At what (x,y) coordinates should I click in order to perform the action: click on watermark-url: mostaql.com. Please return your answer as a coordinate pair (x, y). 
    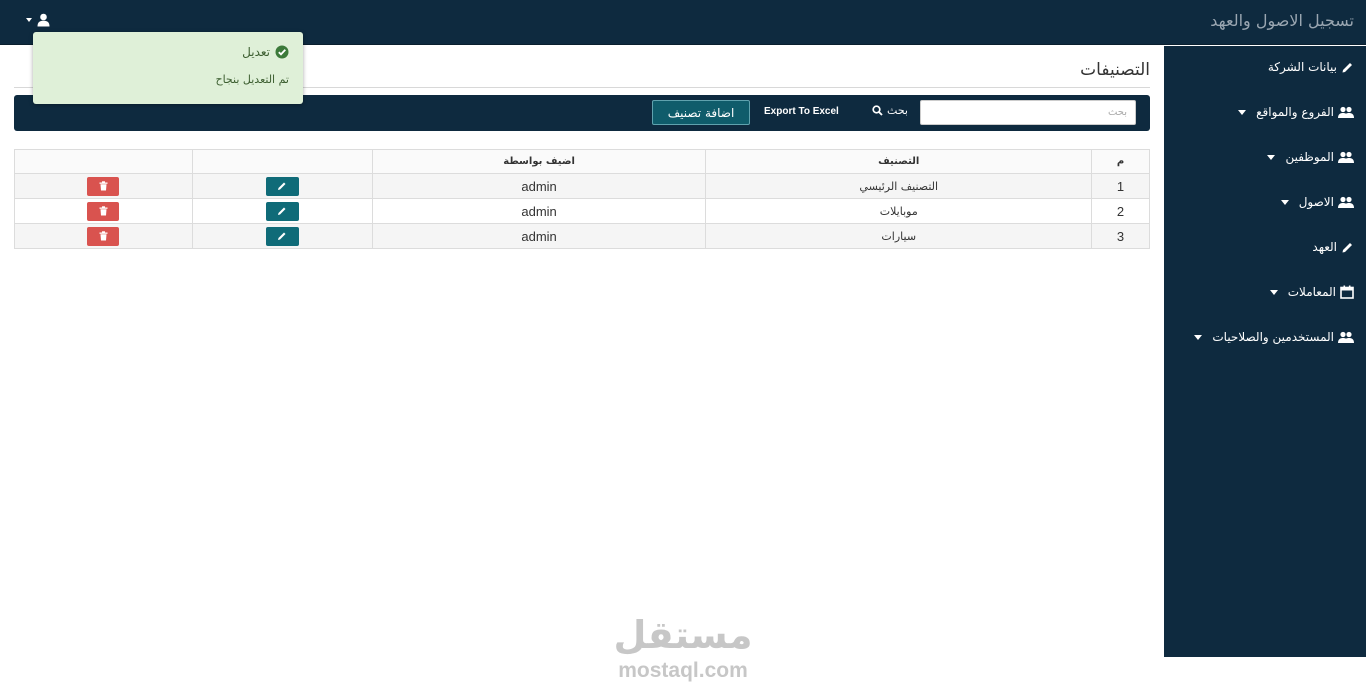
    Looking at the image, I should click on (683, 670).